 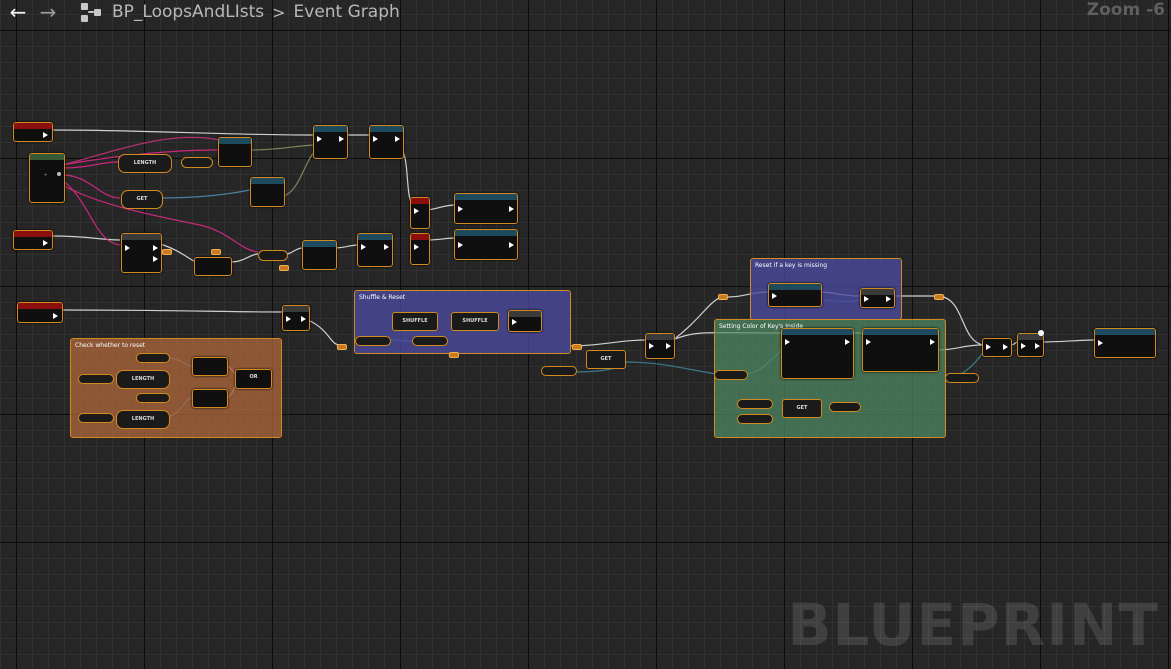 What do you see at coordinates (475, 321) in the screenshot?
I see `shuffle-node-2: SHUFFLE` at bounding box center [475, 321].